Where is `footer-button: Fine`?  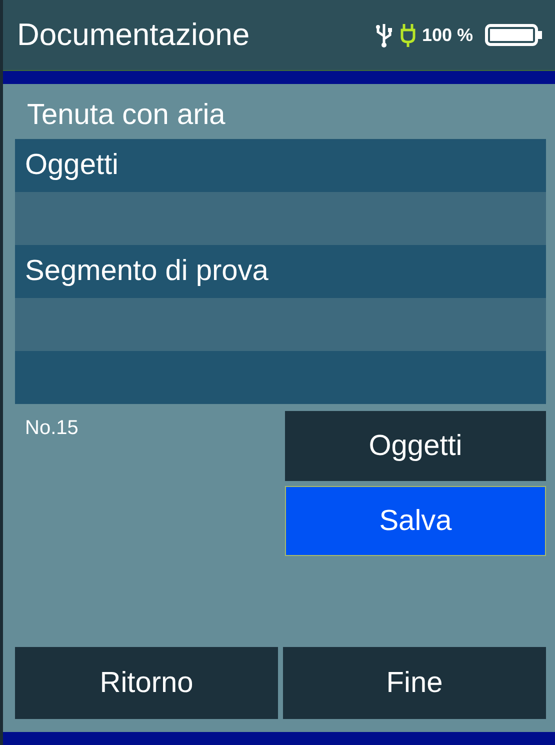 footer-button: Fine is located at coordinates (414, 683).